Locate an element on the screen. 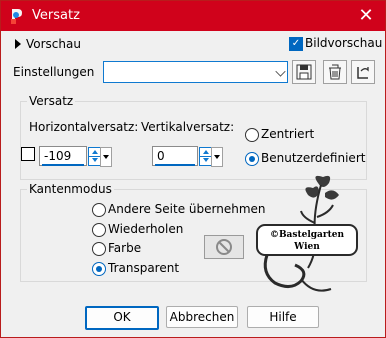  benutzerdefiniert-label: Benutzerdefiniert is located at coordinates (313, 158).